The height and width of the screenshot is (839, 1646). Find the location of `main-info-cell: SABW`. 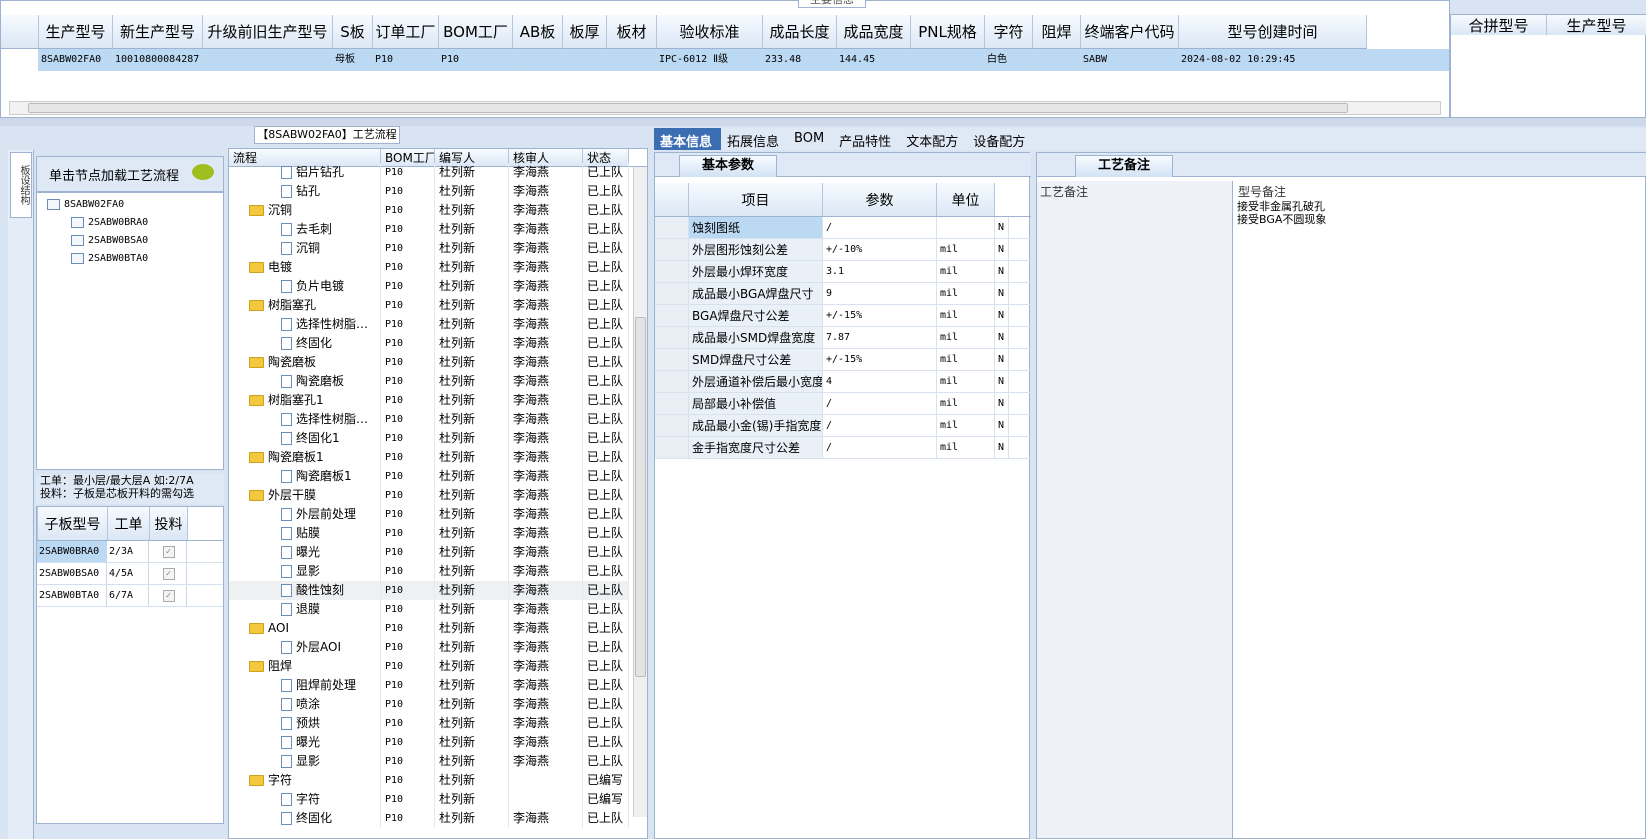

main-info-cell: SABW is located at coordinates (1130, 60).